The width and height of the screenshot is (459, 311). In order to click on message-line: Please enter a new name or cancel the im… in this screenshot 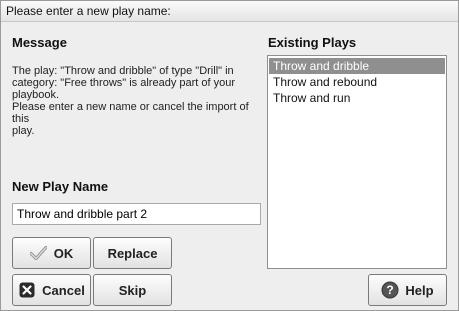, I will do `click(130, 113)`.